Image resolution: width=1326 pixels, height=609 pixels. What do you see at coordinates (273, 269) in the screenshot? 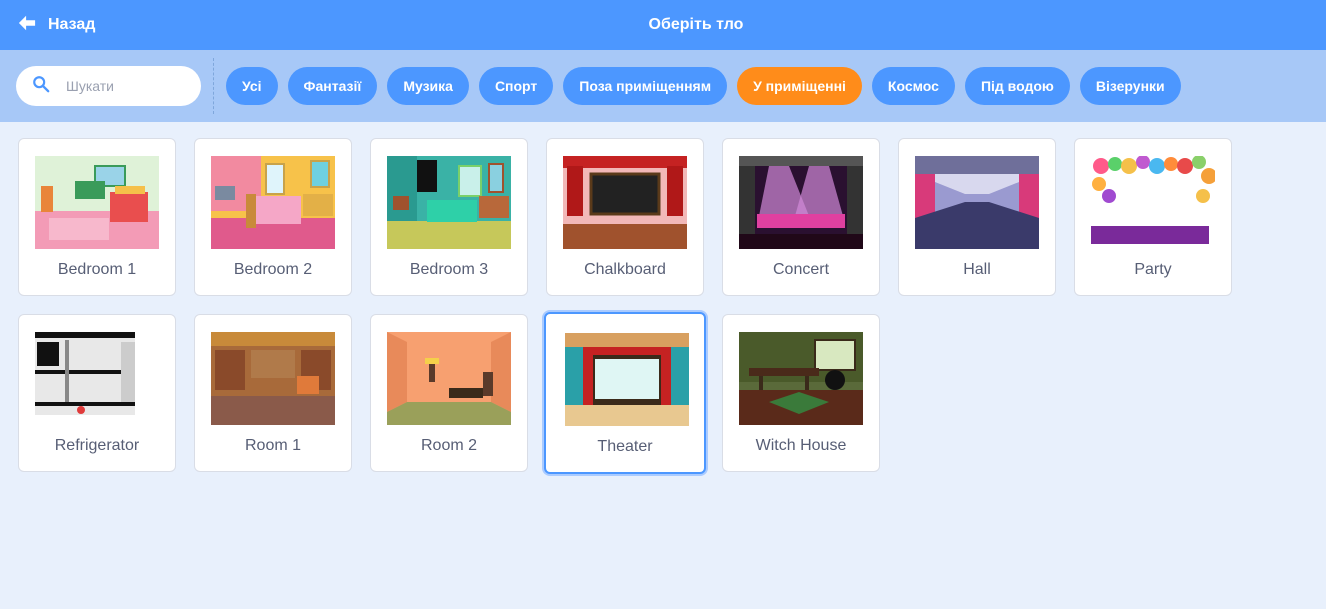
I see `backdrop-name: Bedroom 2` at bounding box center [273, 269].